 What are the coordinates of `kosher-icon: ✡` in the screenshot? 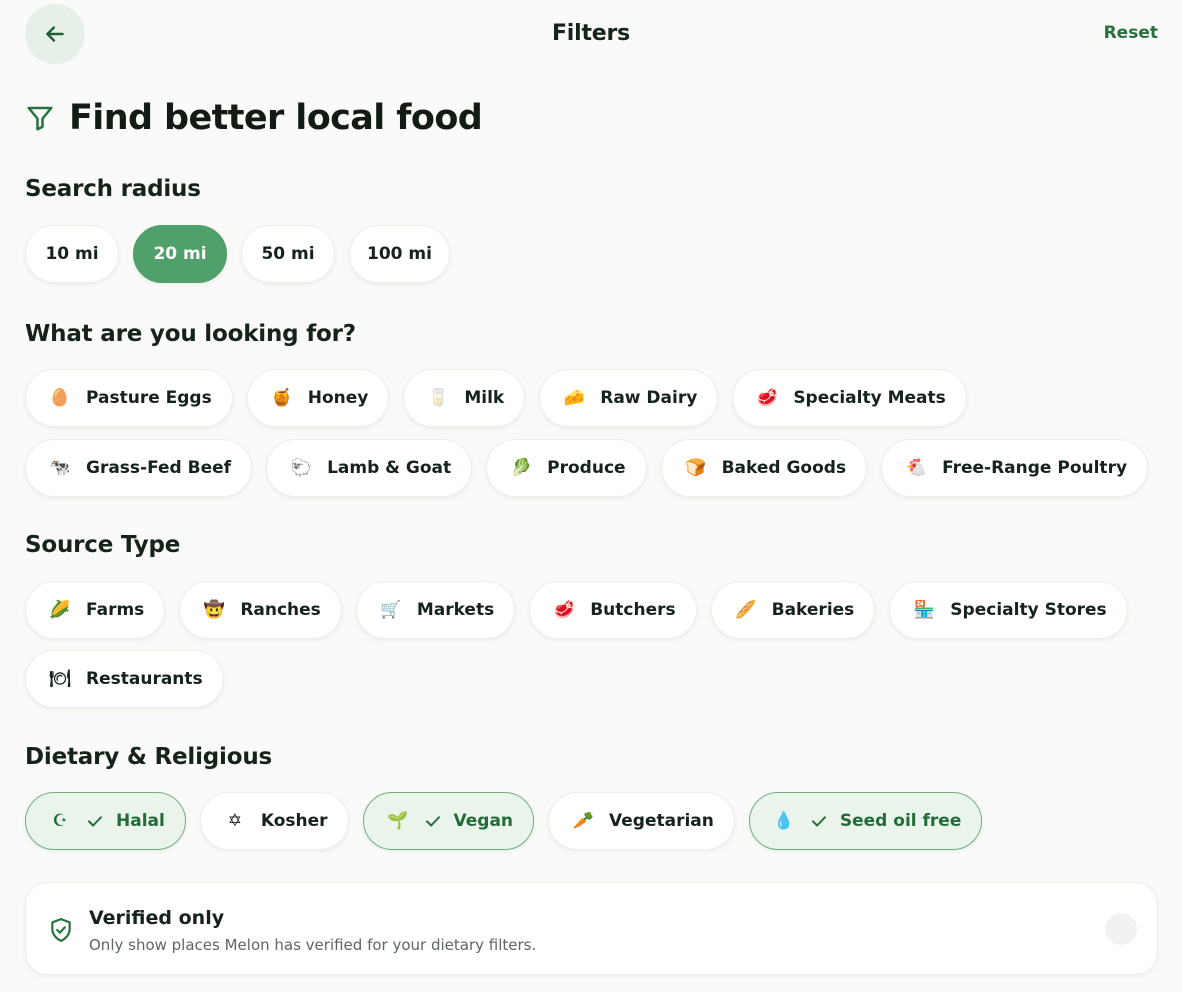 It's located at (234, 820).